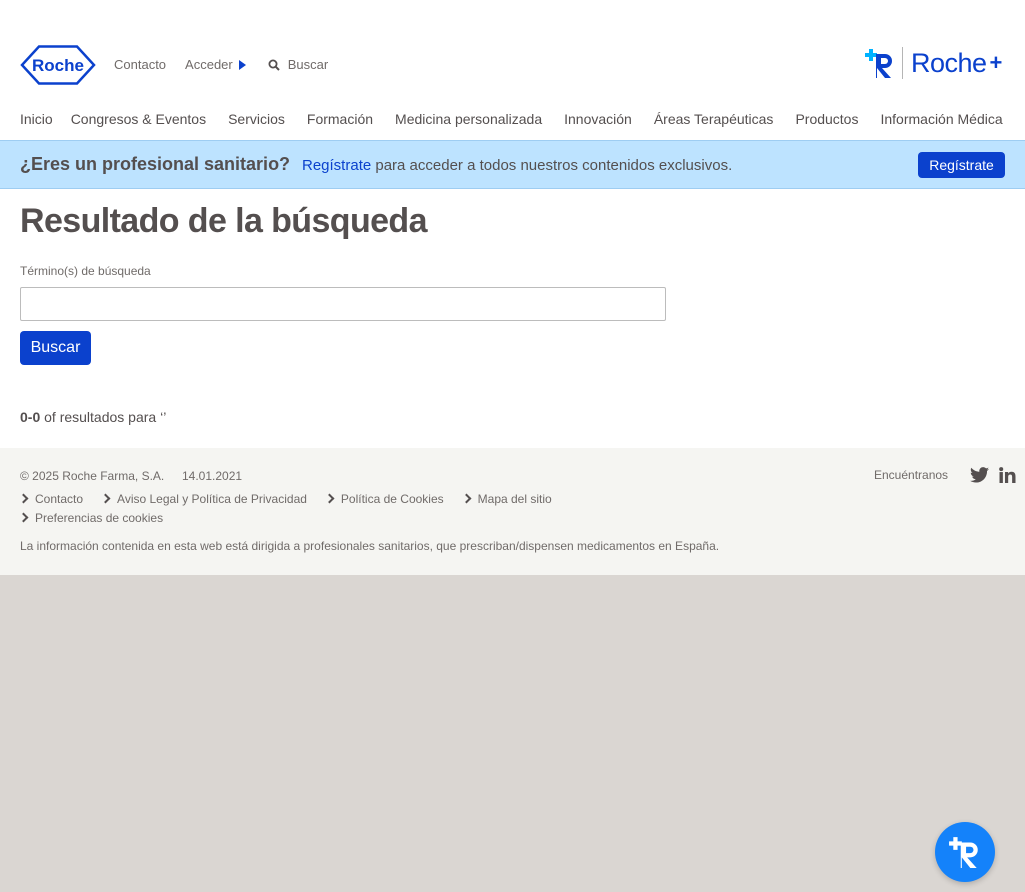  Describe the element at coordinates (212, 498) in the screenshot. I see `footer-link-label: Aviso Legal y Política de Privacidad` at that location.